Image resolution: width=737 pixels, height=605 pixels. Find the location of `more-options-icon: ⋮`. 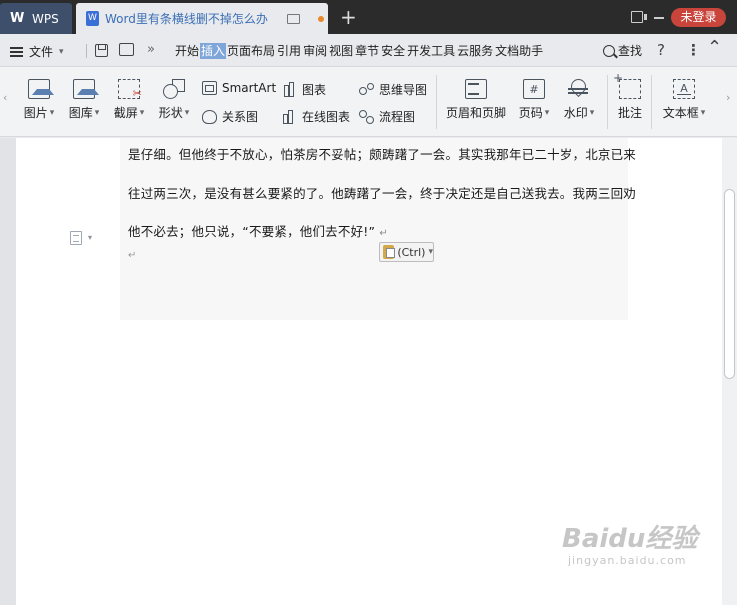

more-options-icon: ⋮ is located at coordinates (693, 50).